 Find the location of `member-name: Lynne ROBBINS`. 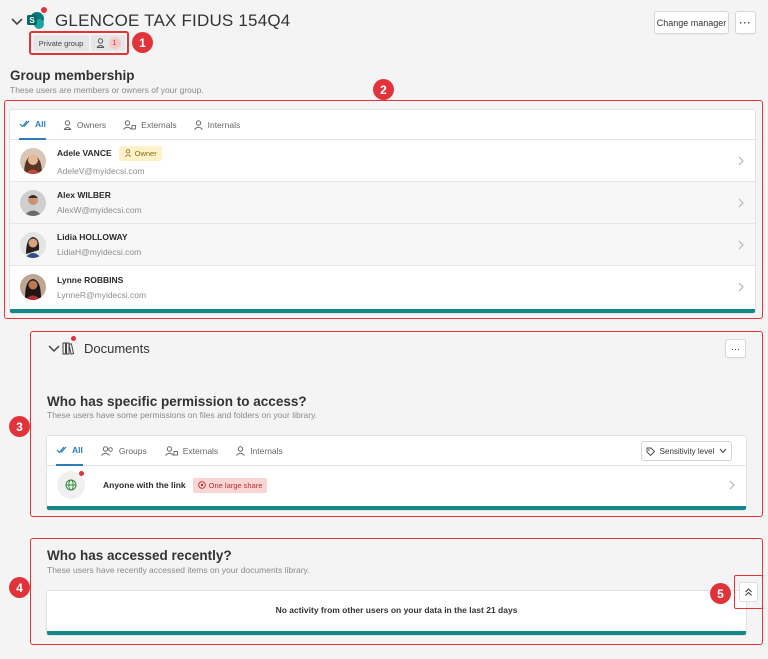

member-name: Lynne ROBBINS is located at coordinates (90, 279).